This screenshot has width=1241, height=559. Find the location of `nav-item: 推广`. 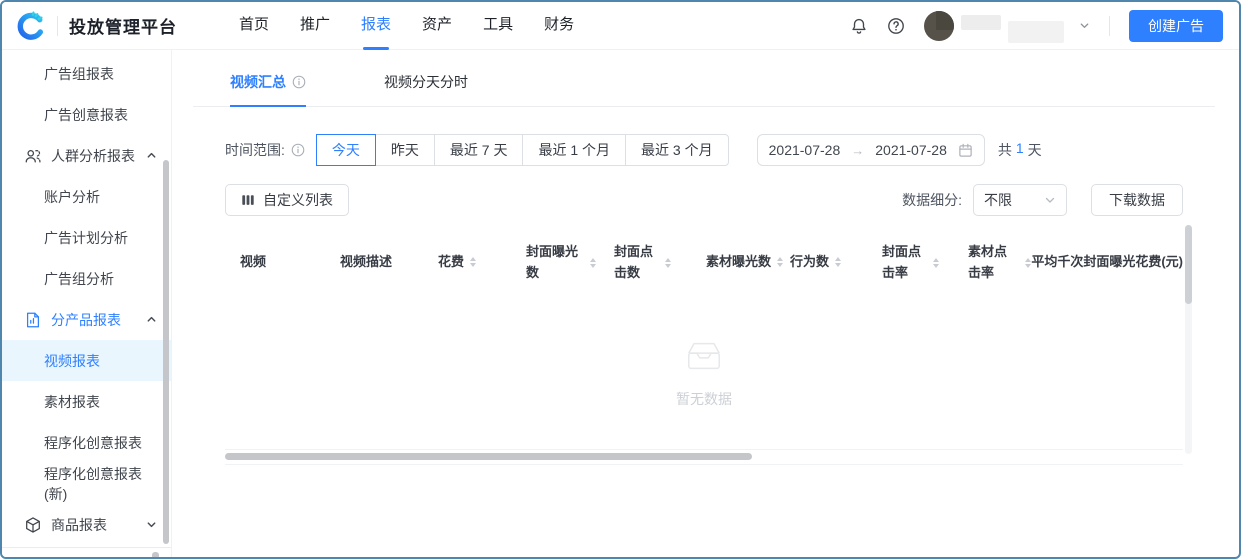

nav-item: 推广 is located at coordinates (315, 26).